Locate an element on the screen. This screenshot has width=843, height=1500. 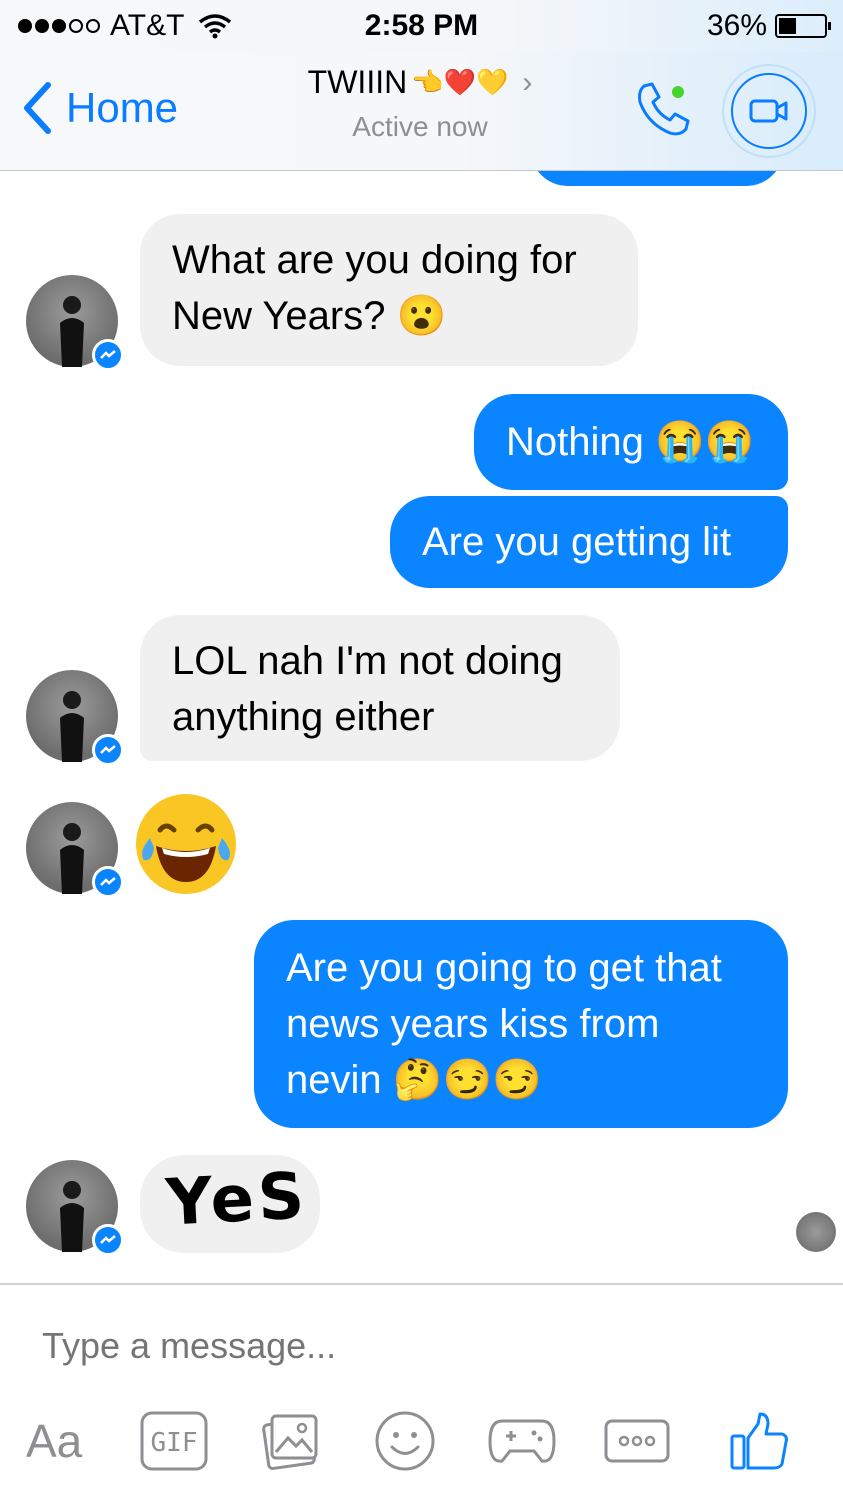
seen-receipt-avatar is located at coordinates (816, 1232).